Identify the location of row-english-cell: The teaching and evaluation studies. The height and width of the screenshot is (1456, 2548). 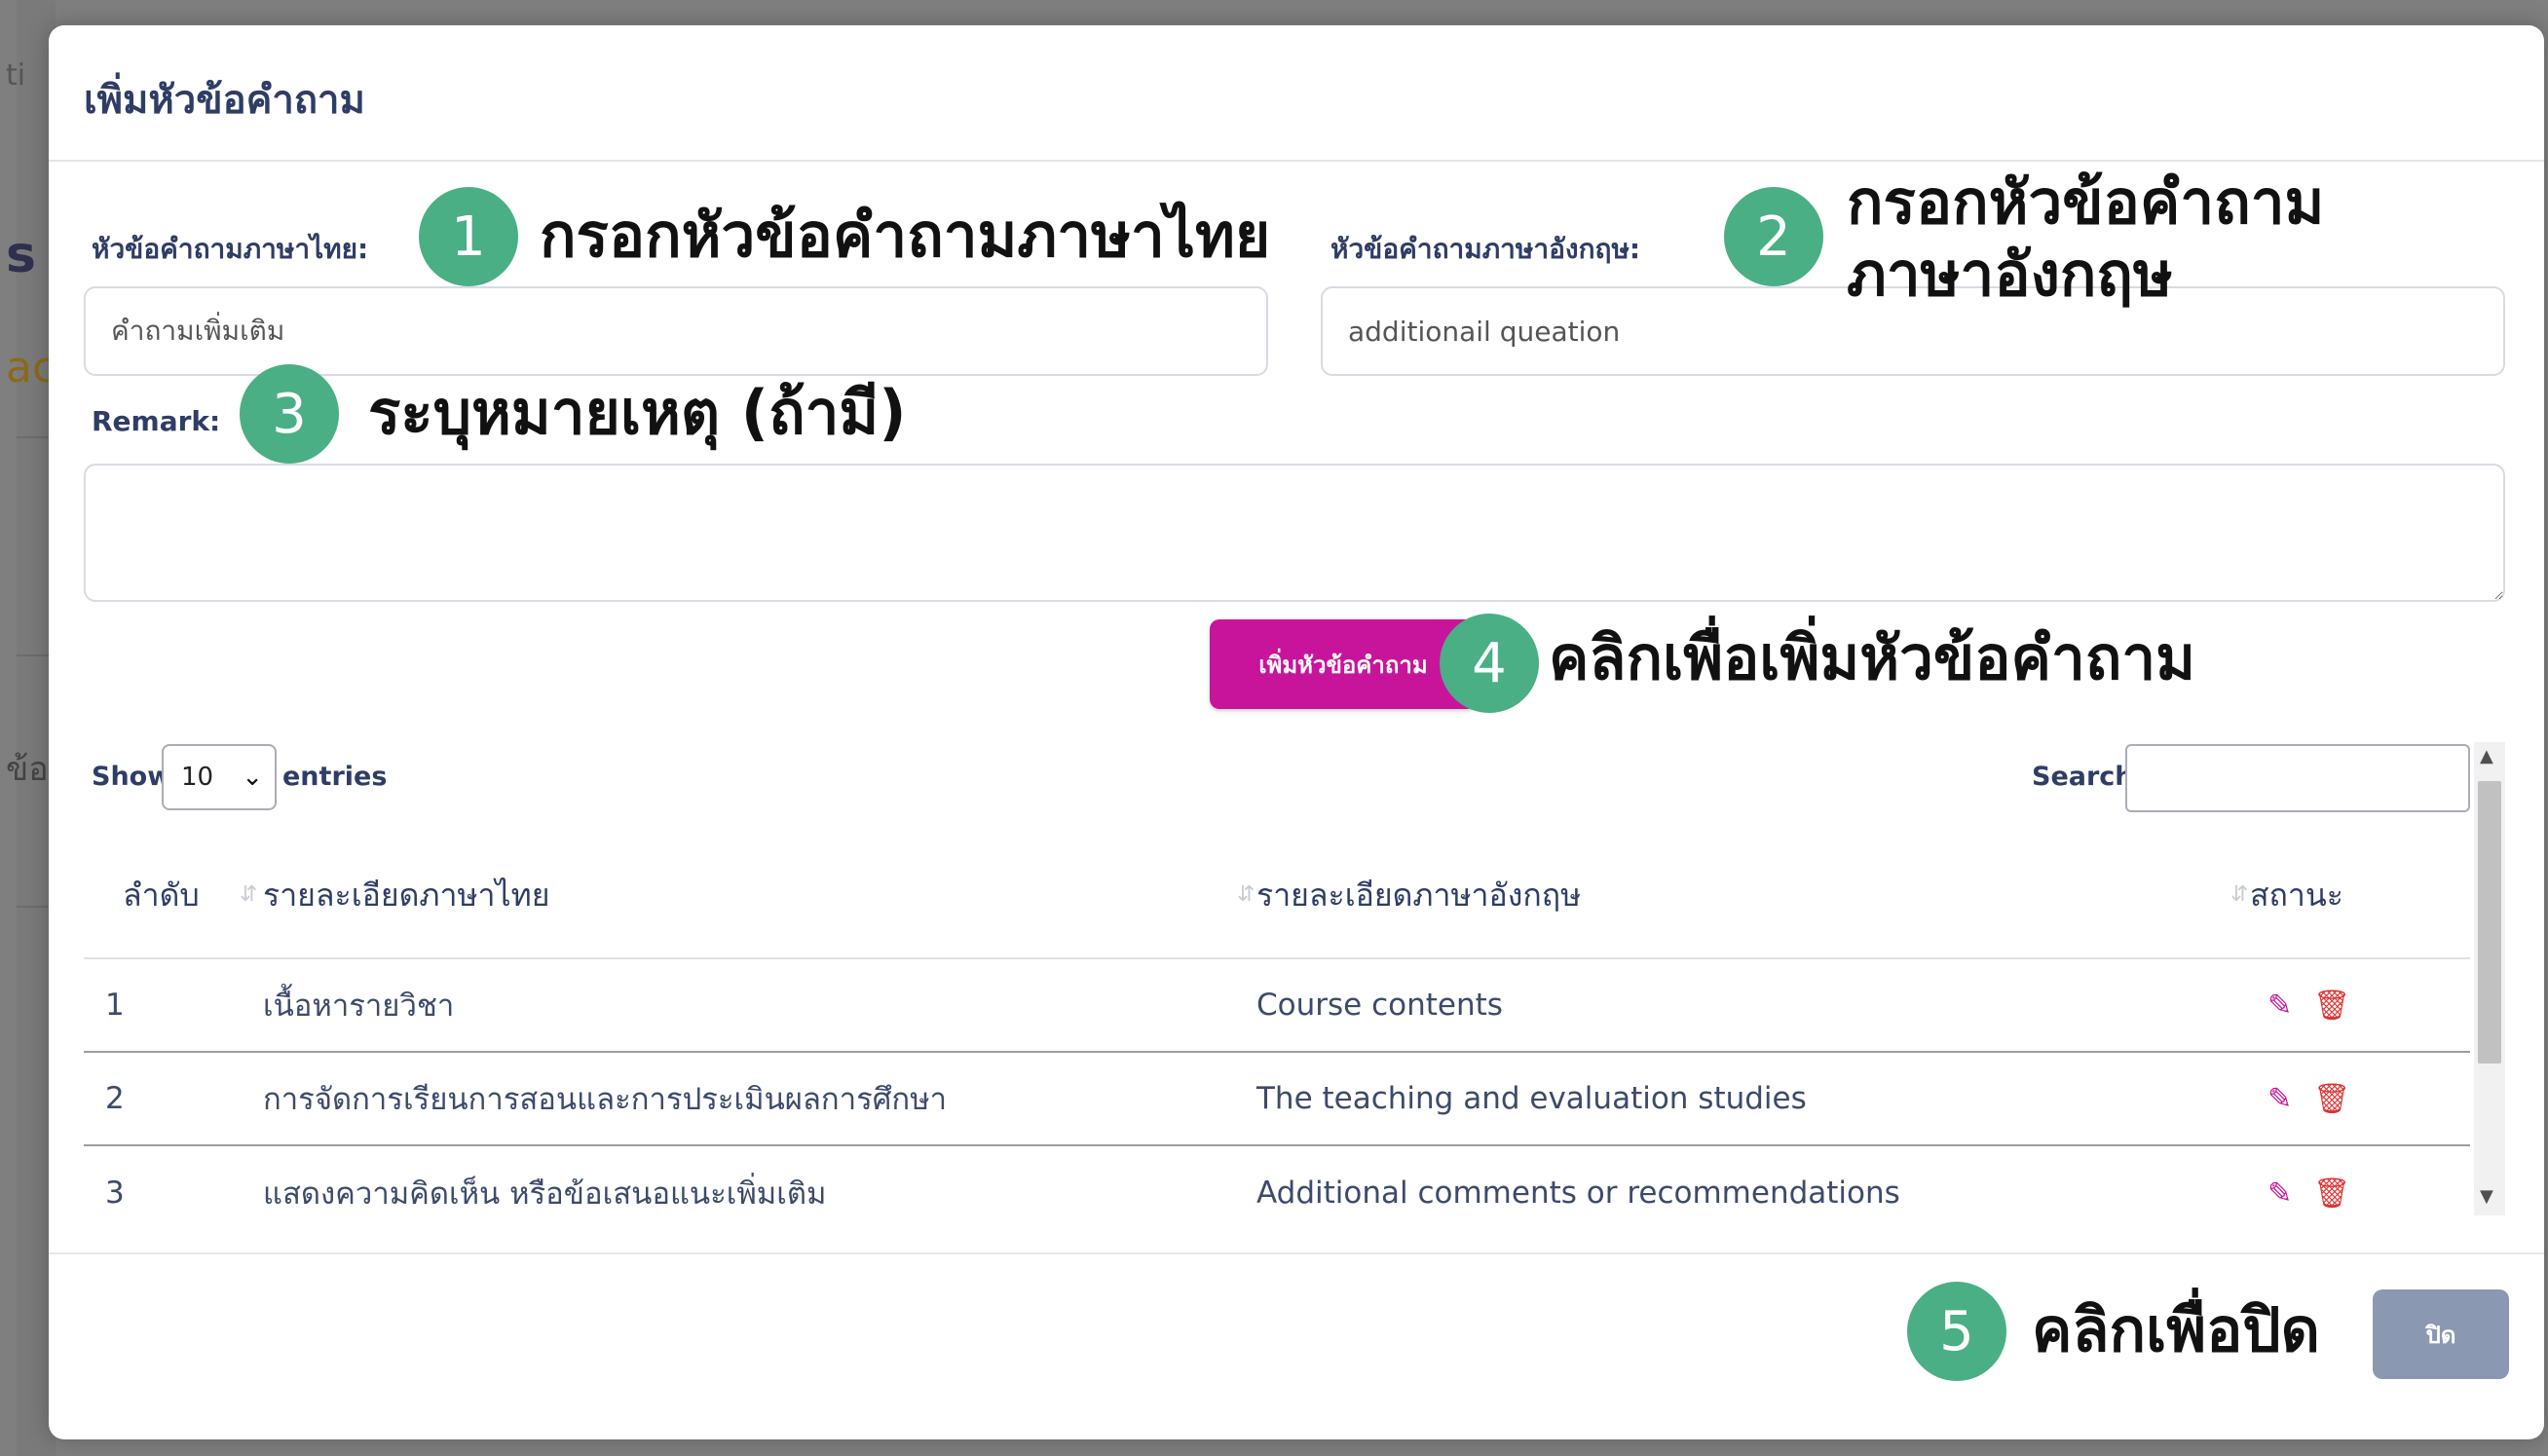
(1753, 1099).